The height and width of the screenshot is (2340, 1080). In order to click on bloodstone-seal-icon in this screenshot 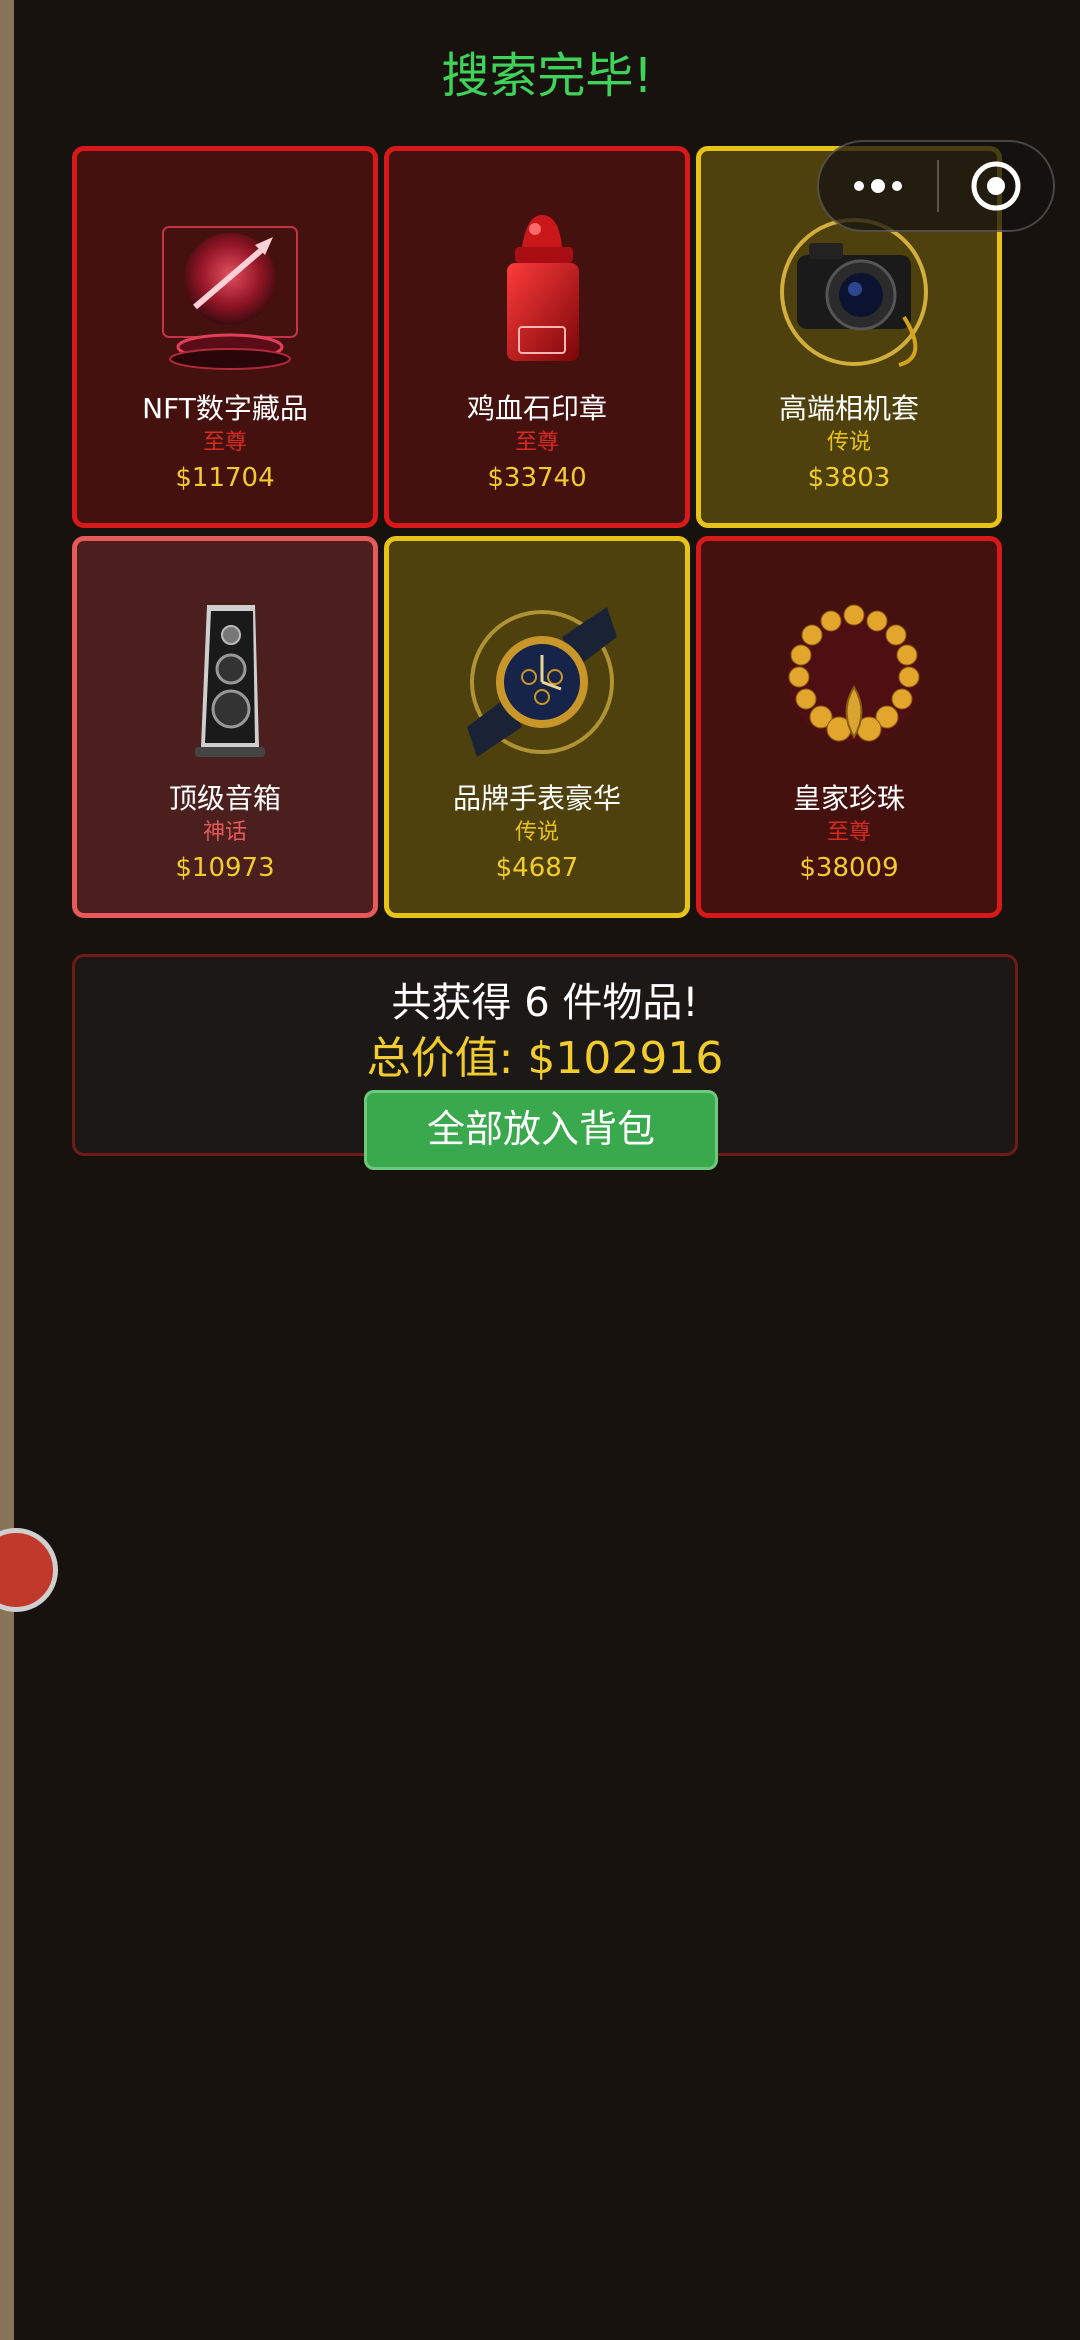, I will do `click(543, 288)`.